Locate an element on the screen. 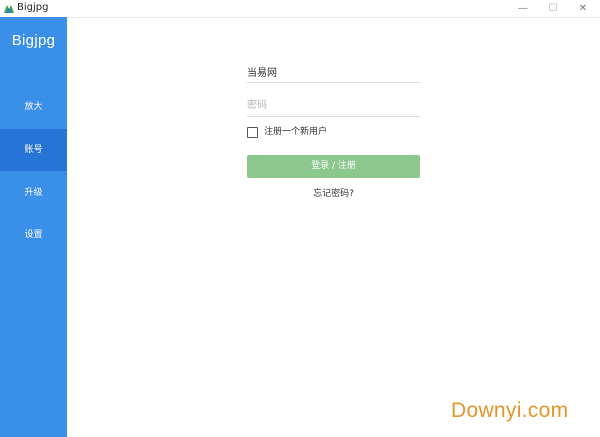  sidebar-item-enlarge: 放大 is located at coordinates (33, 107).